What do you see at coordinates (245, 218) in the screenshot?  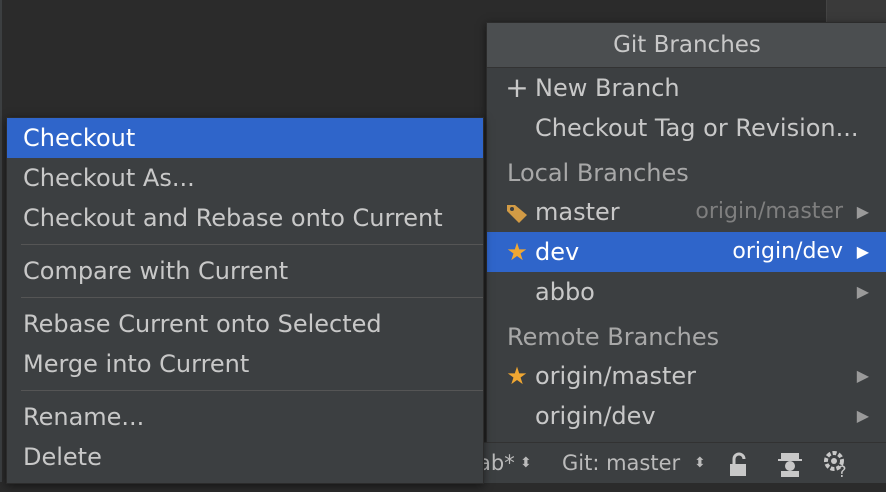 I see `menu-item-checkout-rebase: Checkout and Rebase onto Current` at bounding box center [245, 218].